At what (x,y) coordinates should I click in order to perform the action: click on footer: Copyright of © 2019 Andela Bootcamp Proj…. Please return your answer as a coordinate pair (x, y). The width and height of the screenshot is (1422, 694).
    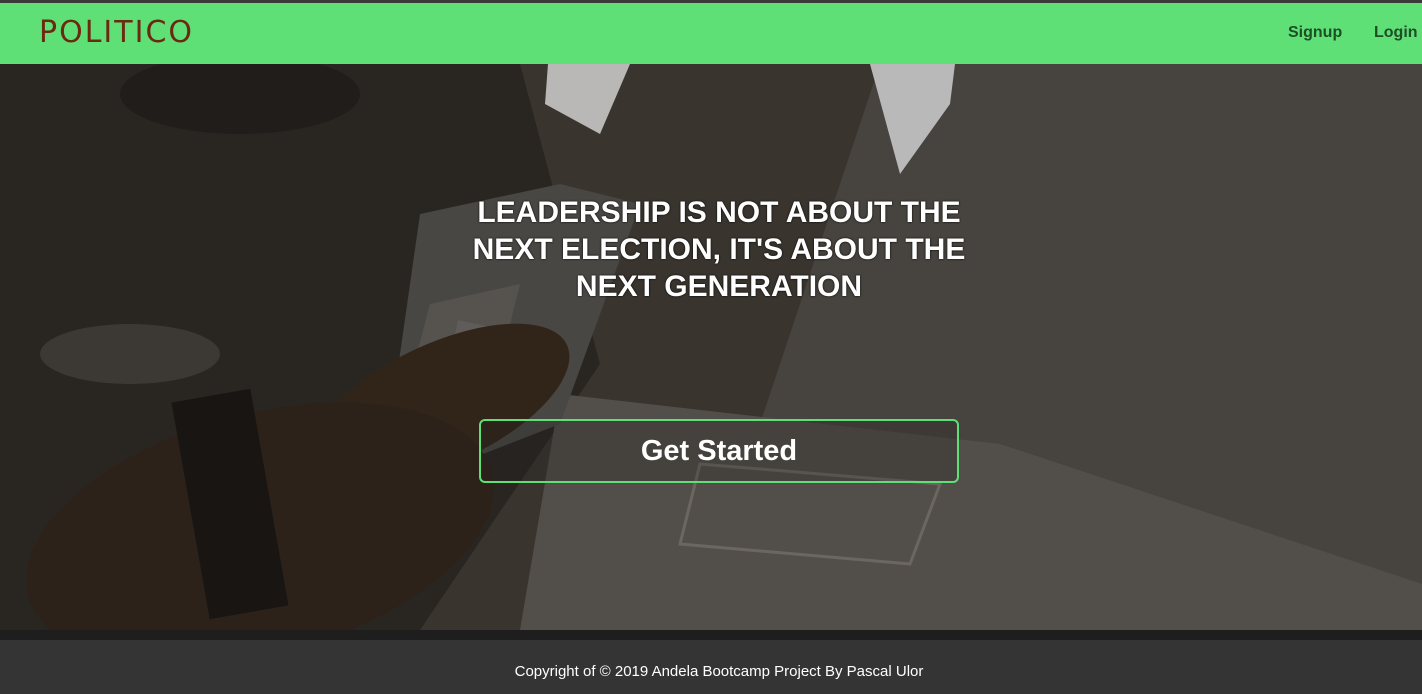
    Looking at the image, I should click on (711, 667).